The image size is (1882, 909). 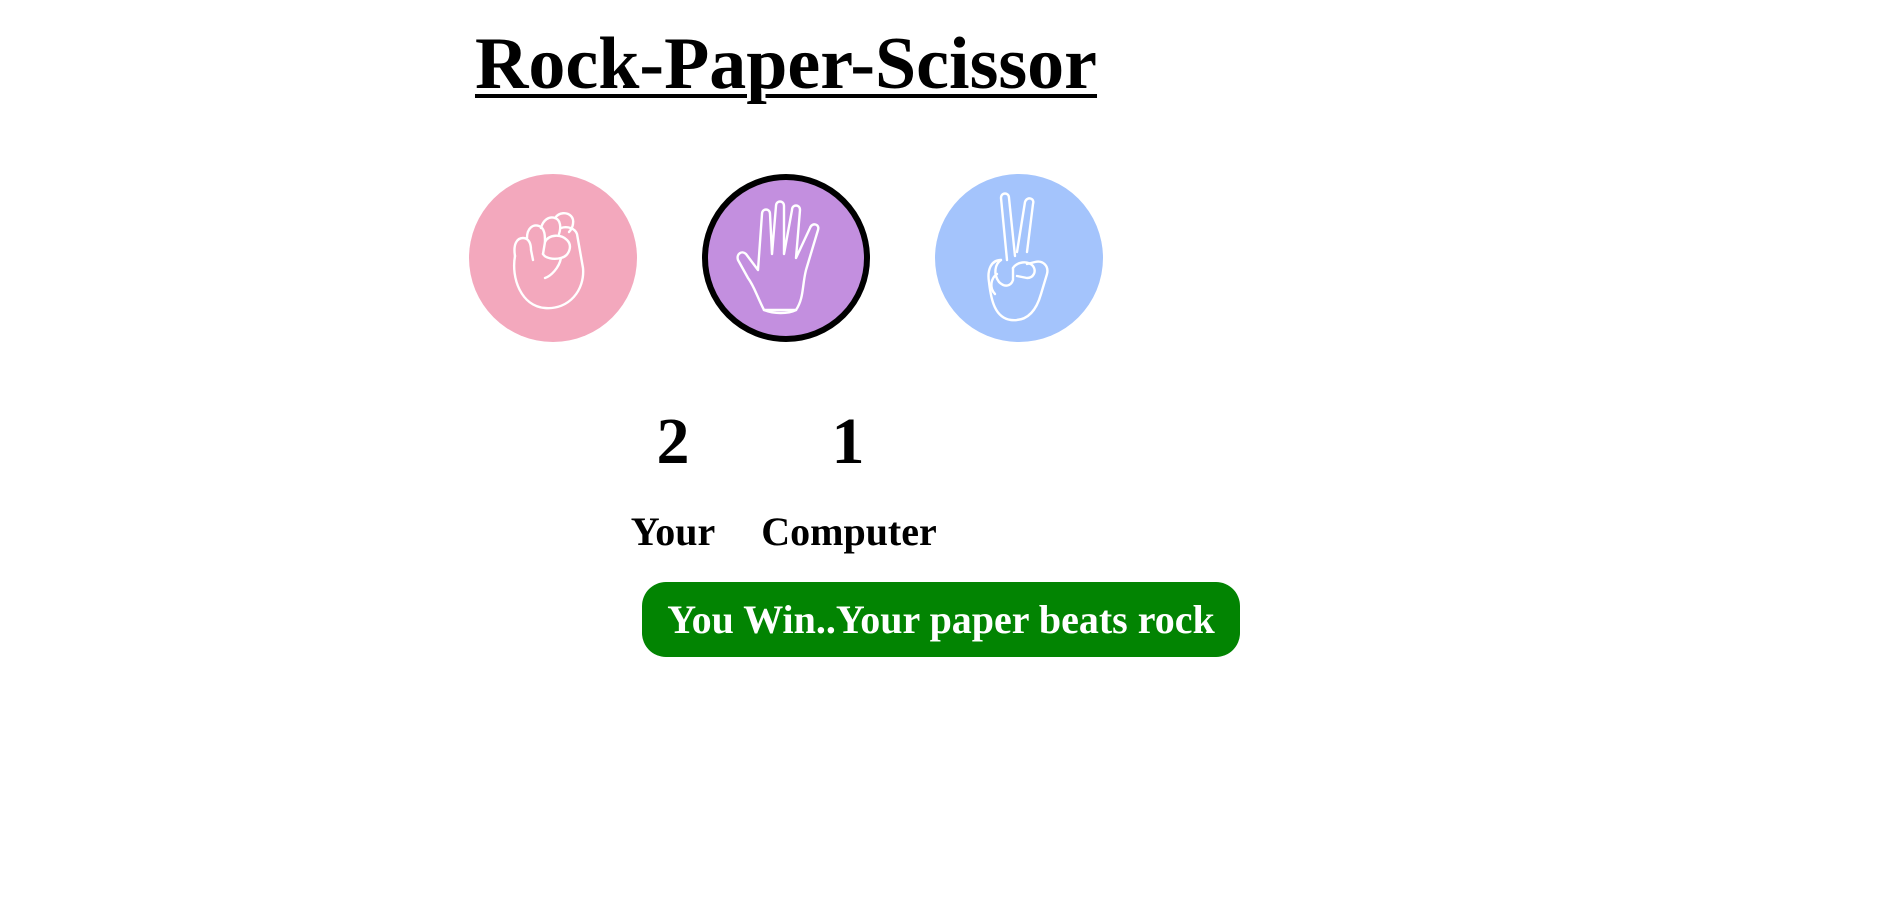 I want to click on paper-choice-button, so click(x=786, y=258).